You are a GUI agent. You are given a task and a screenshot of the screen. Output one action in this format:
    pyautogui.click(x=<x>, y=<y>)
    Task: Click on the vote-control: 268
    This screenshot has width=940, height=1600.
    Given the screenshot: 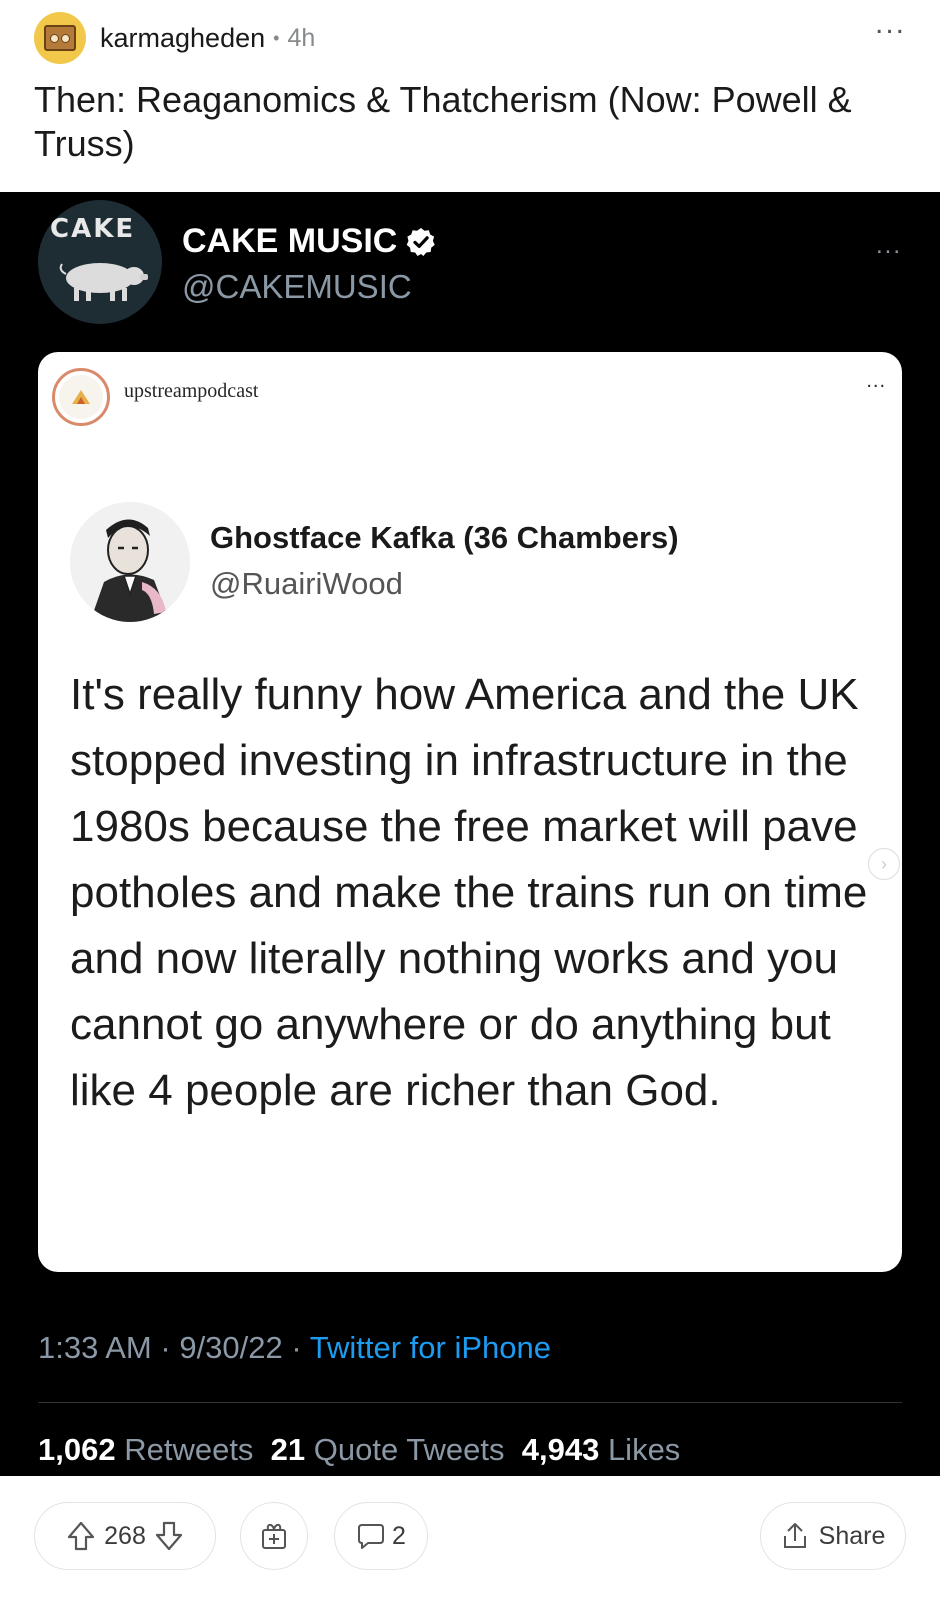 What is the action you would take?
    pyautogui.click(x=125, y=1536)
    